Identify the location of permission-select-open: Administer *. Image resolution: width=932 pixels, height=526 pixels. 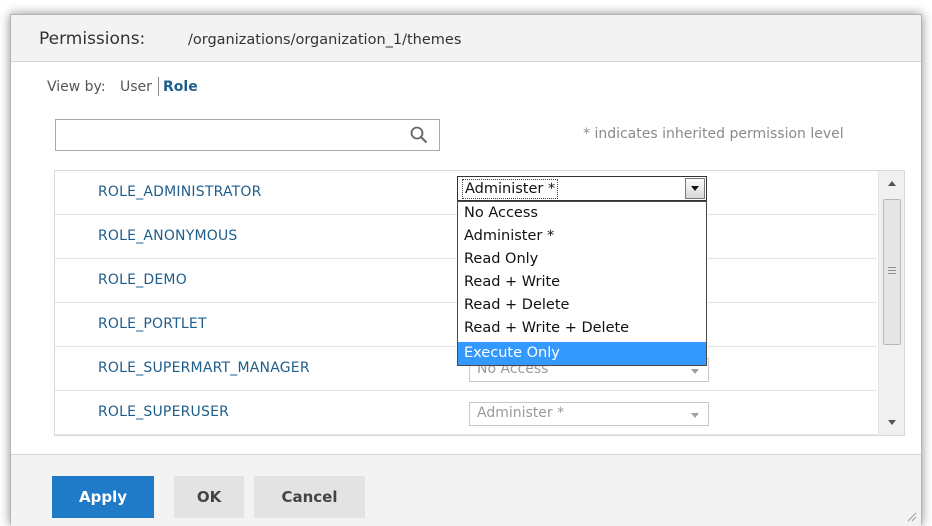
(582, 188).